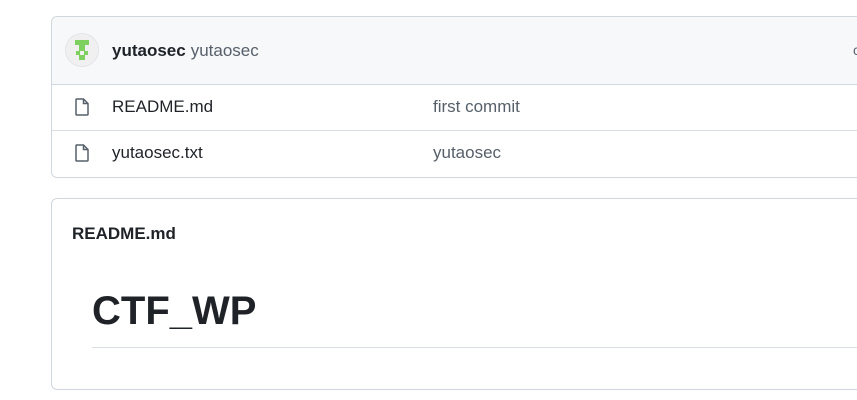 The width and height of the screenshot is (857, 400). What do you see at coordinates (157, 153) in the screenshot?
I see `file-name-link: yutaosec.txt` at bounding box center [157, 153].